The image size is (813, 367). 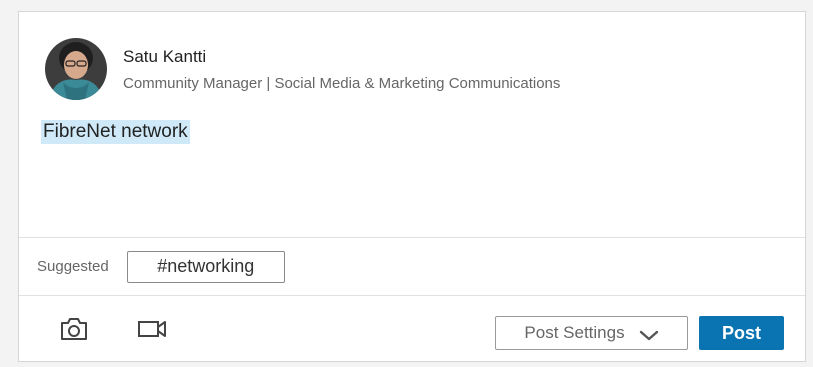 I want to click on user-avatar-icon, so click(x=76, y=69).